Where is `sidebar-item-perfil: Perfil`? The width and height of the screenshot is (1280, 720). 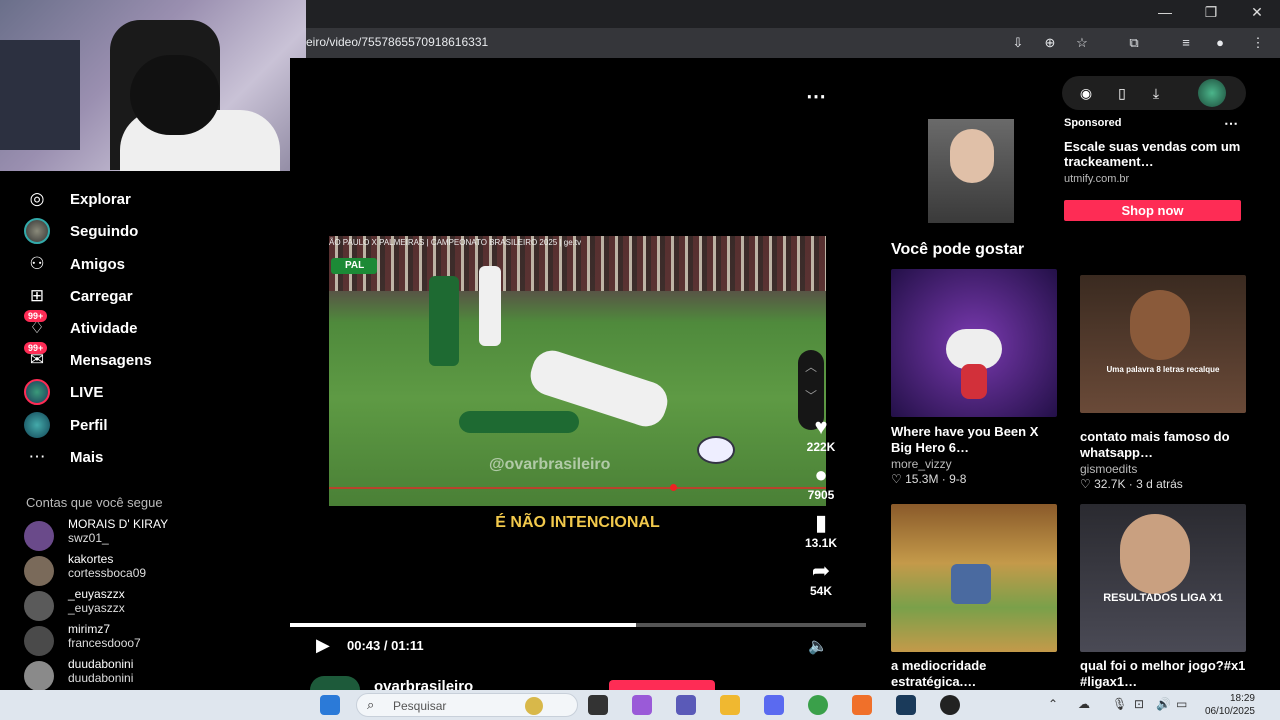
sidebar-item-perfil: Perfil is located at coordinates (65, 425).